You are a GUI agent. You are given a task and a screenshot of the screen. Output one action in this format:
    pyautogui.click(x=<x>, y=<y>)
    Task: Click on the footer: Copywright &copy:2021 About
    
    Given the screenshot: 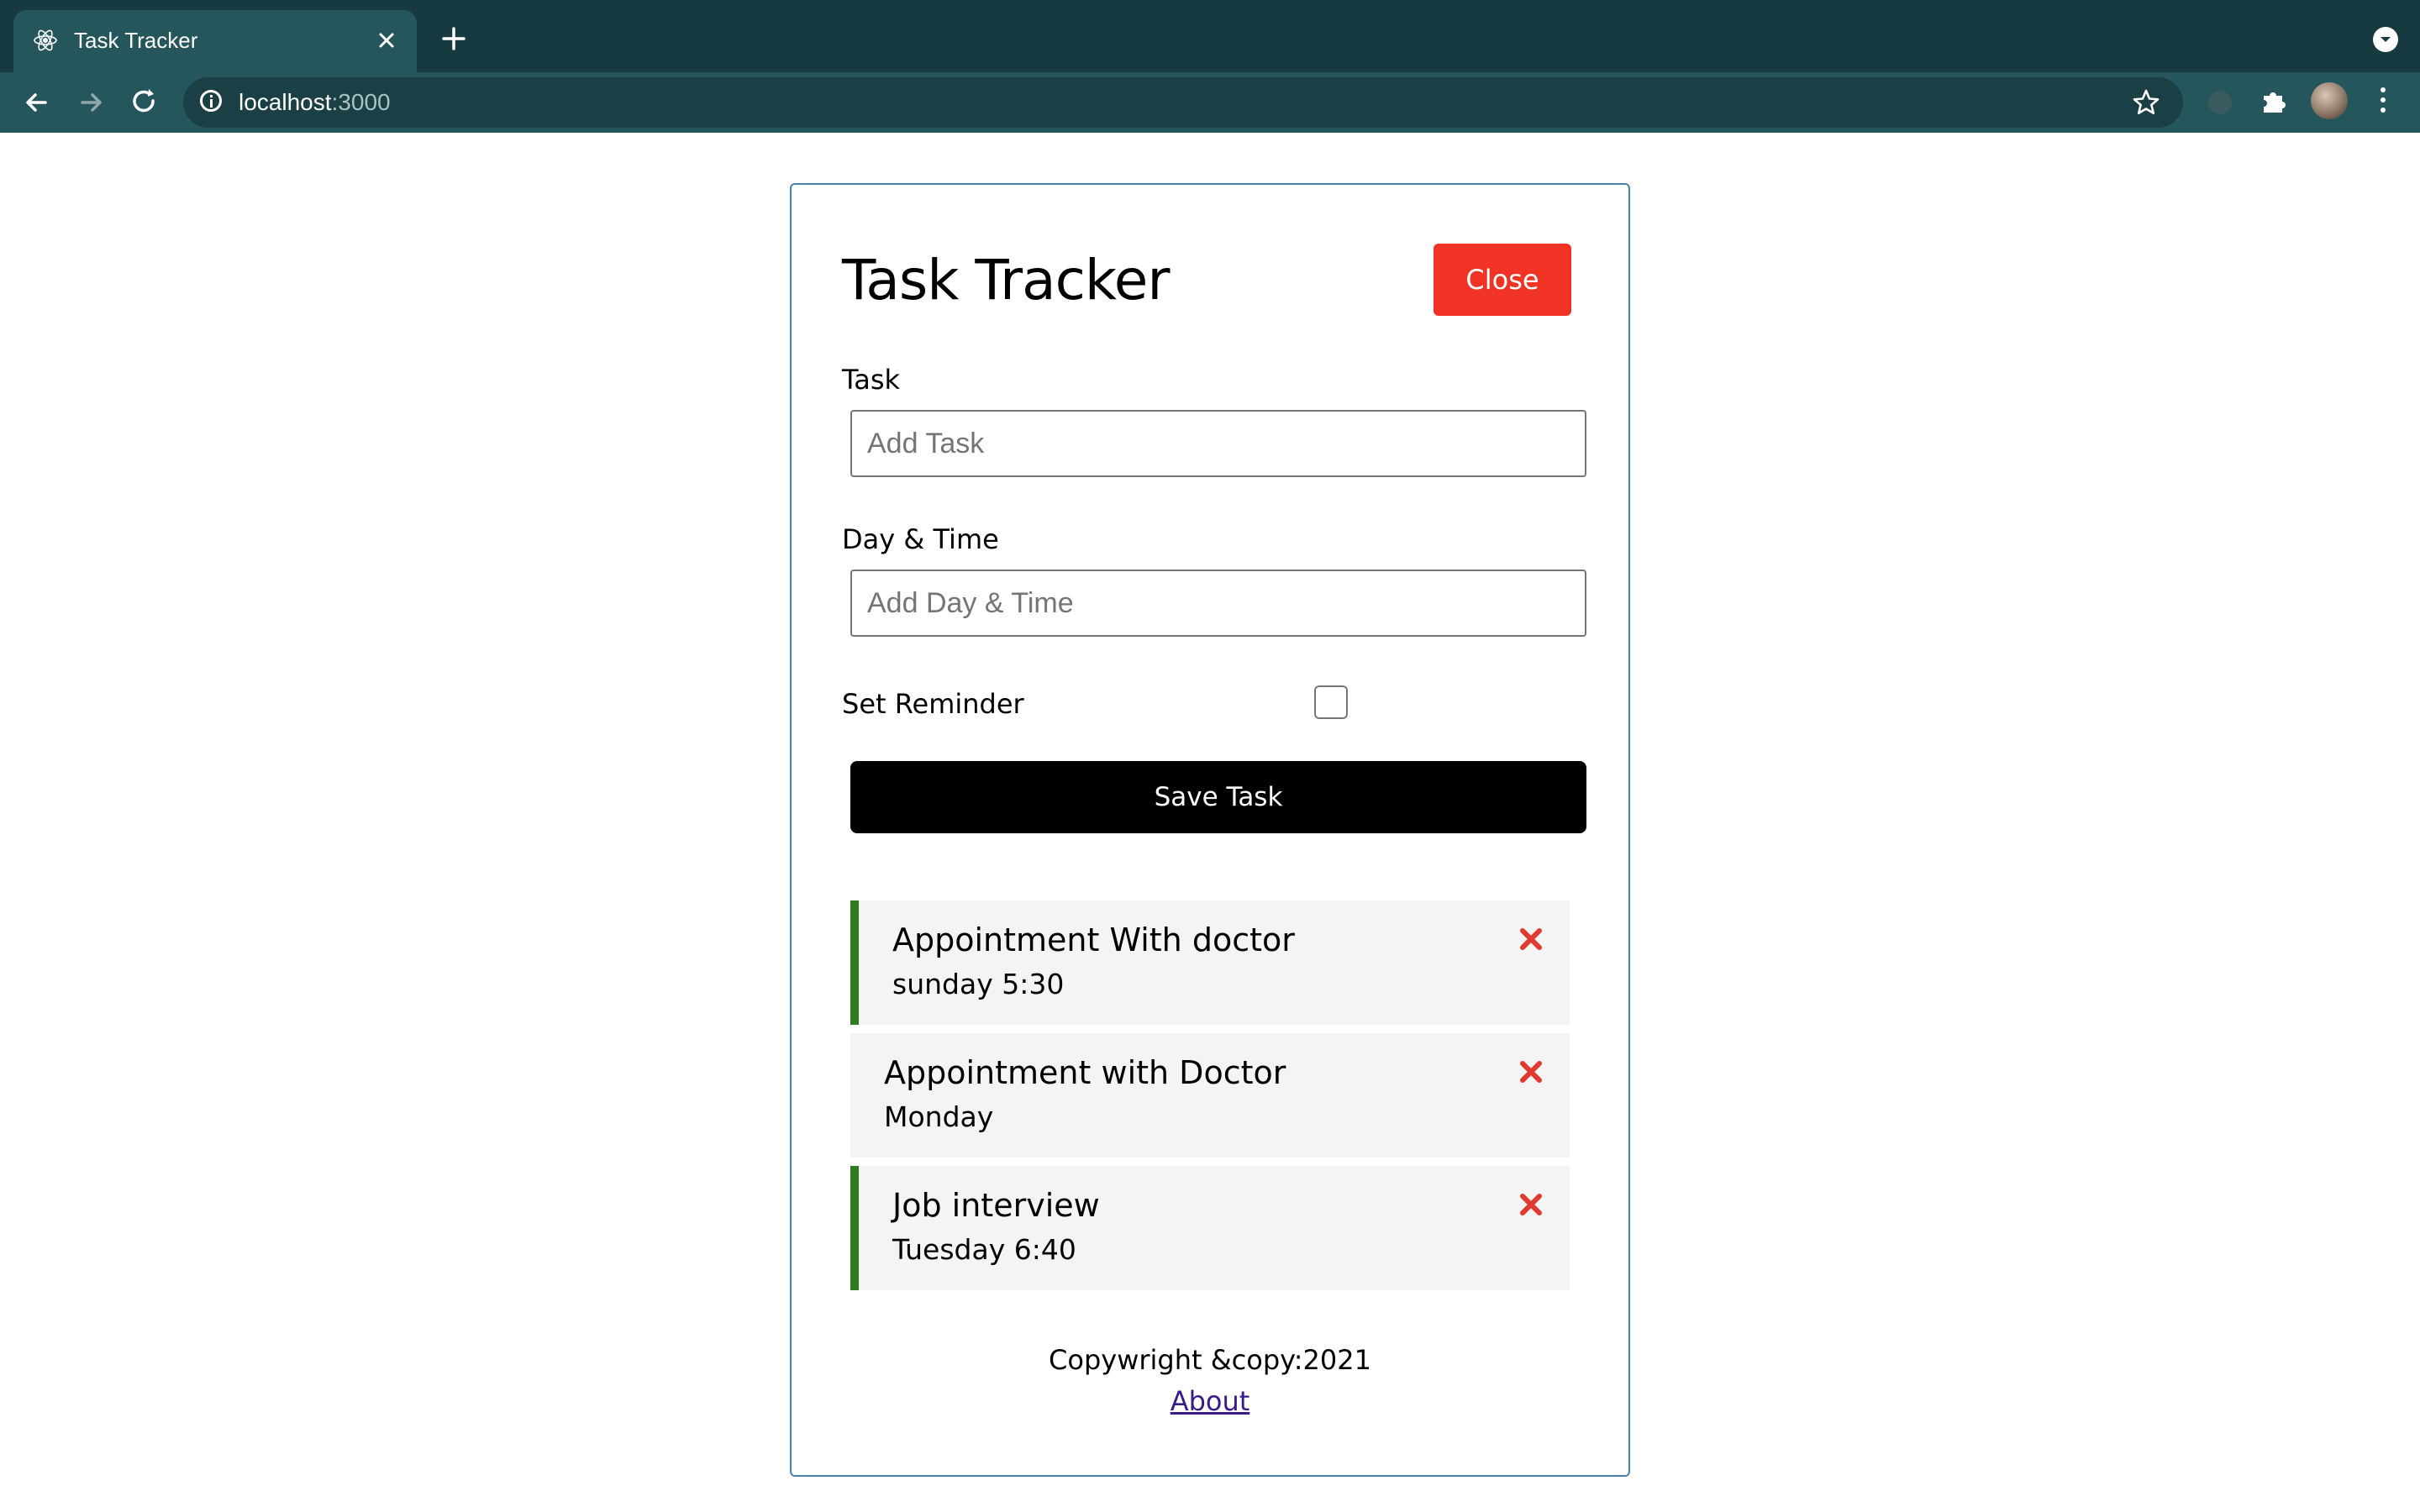 What is the action you would take?
    pyautogui.click(x=1210, y=1380)
    